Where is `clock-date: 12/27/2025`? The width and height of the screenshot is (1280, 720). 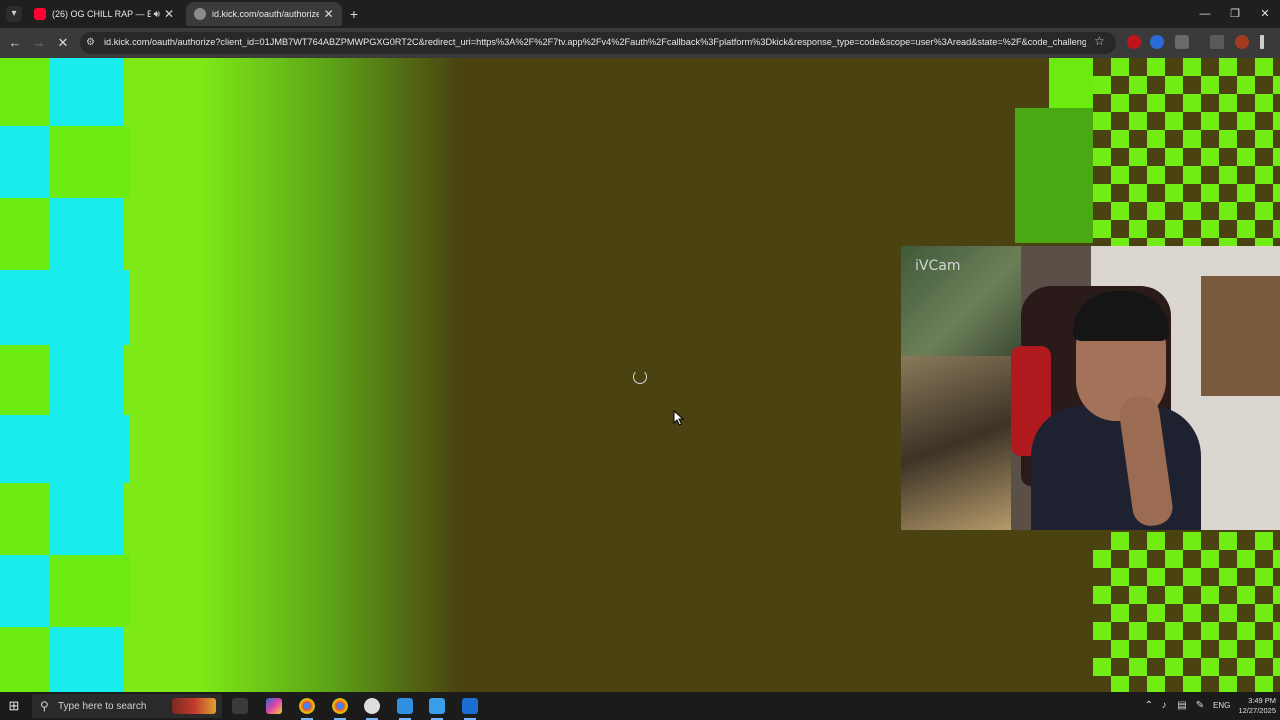 clock-date: 12/27/2025 is located at coordinates (1257, 710).